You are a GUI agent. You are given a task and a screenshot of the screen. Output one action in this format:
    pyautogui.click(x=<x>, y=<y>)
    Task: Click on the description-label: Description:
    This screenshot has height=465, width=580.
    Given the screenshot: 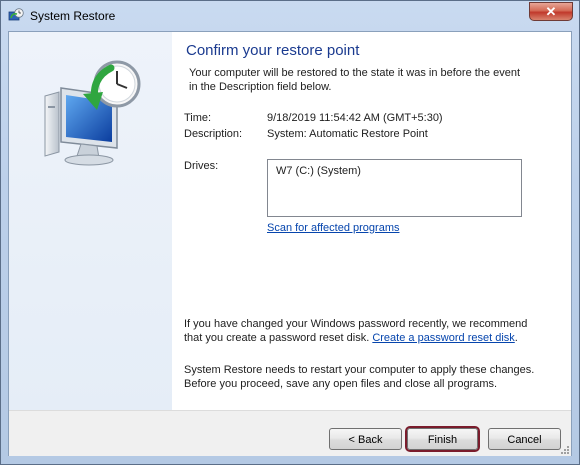 What is the action you would take?
    pyautogui.click(x=213, y=134)
    